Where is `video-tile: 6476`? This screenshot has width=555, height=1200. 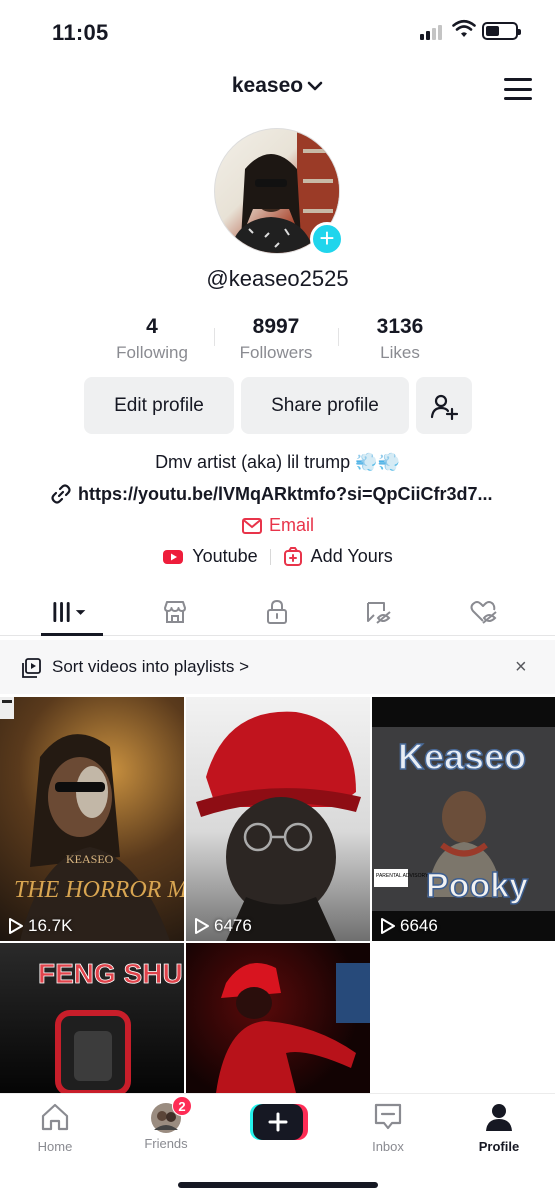 video-tile: 6476 is located at coordinates (278, 819).